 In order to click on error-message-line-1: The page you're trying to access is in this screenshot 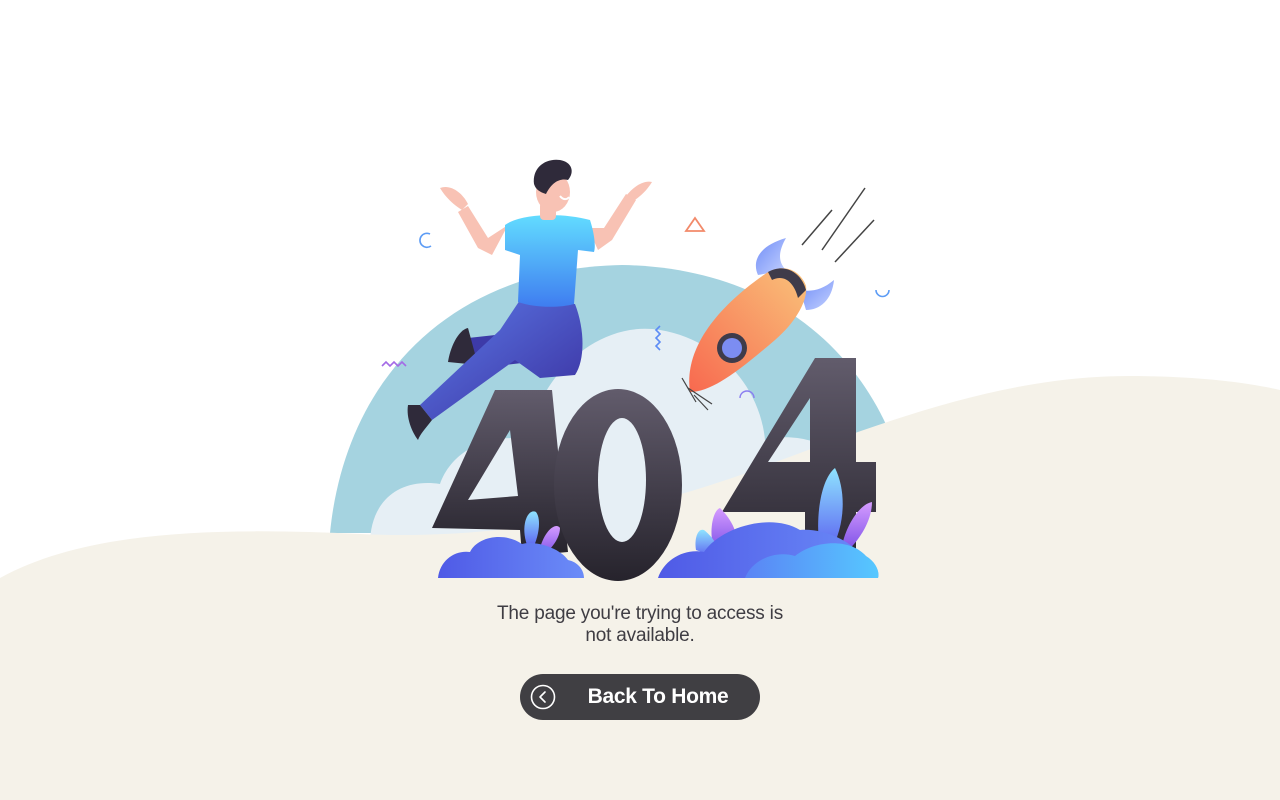, I will do `click(640, 613)`.